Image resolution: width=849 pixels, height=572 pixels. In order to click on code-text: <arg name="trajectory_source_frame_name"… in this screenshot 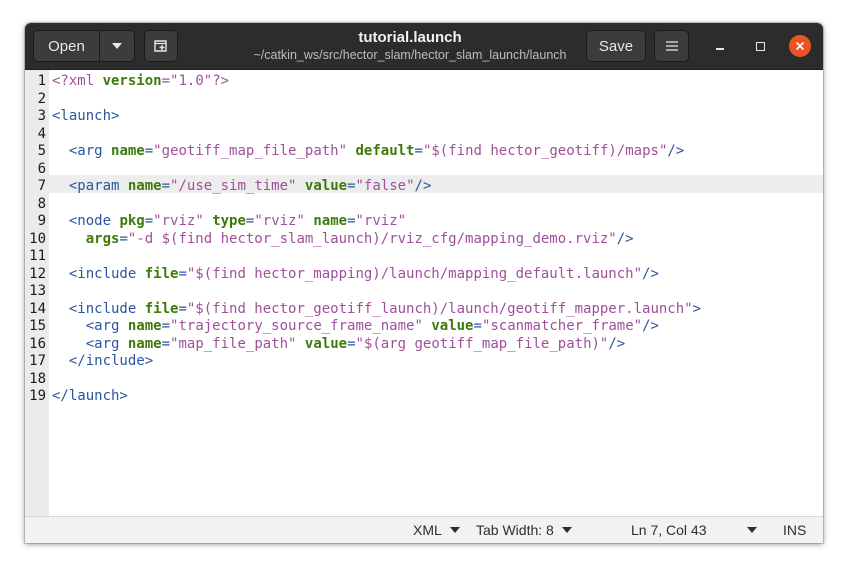, I will do `click(355, 327)`.